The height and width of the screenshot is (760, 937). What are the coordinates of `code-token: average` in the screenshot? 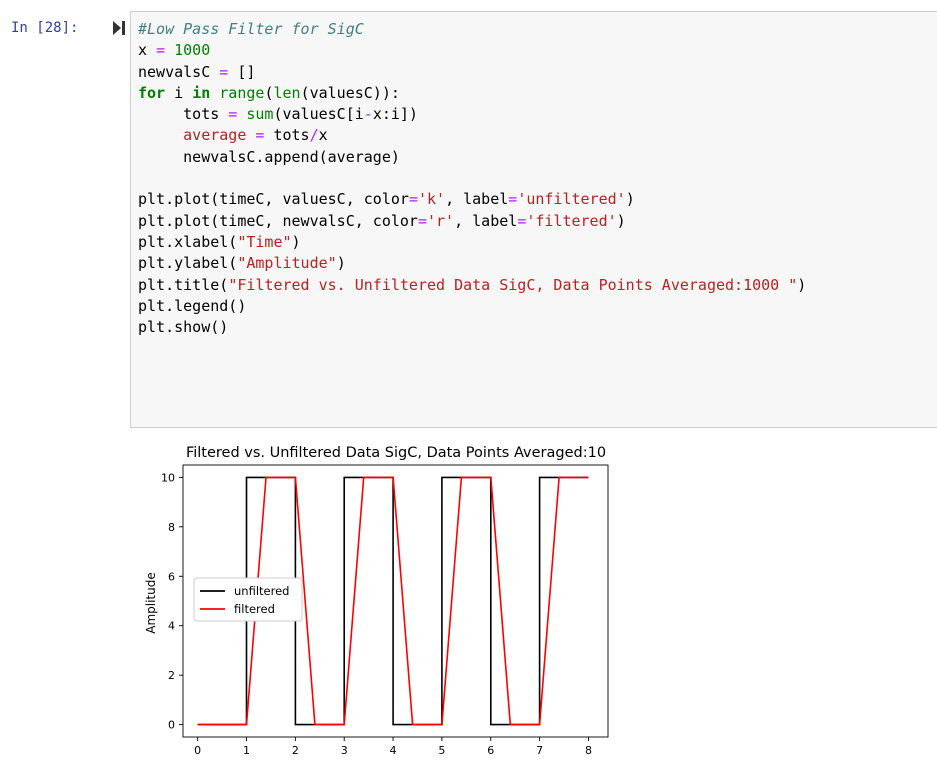 It's located at (215, 135).